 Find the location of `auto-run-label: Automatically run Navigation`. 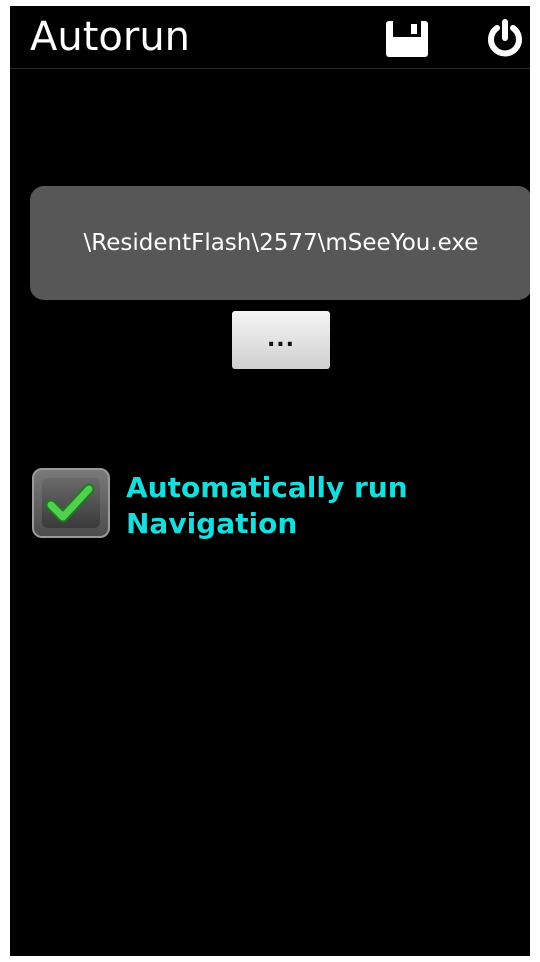

auto-run-label: Automatically run Navigation is located at coordinates (316, 506).